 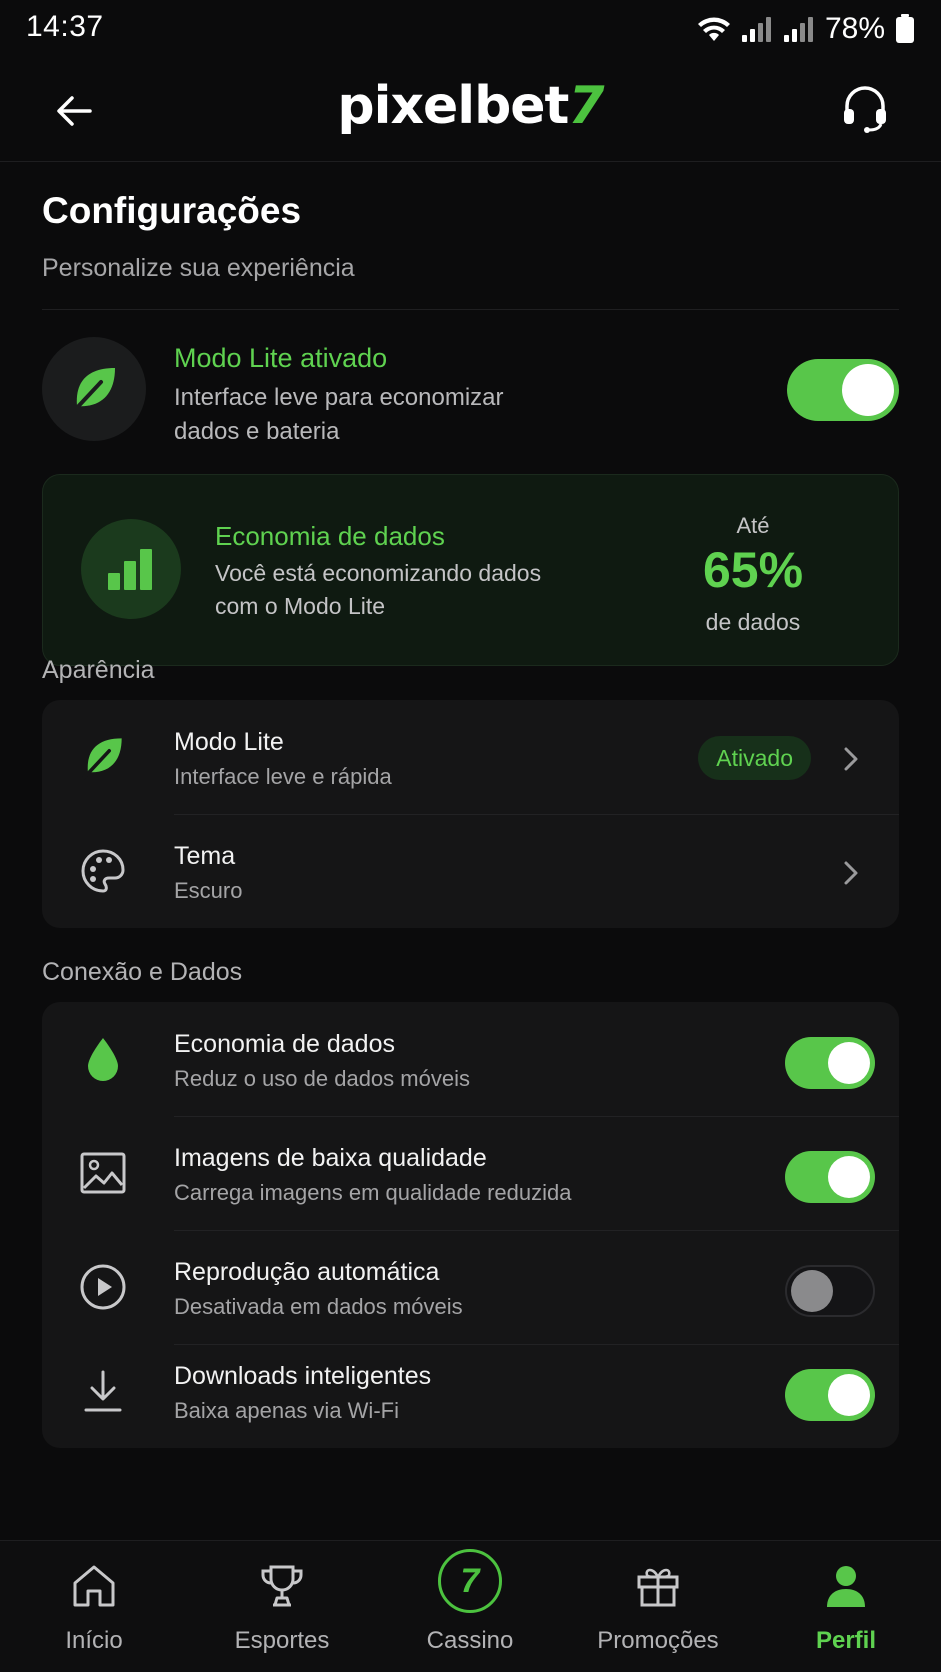 I want to click on gift-icon, so click(x=658, y=1587).